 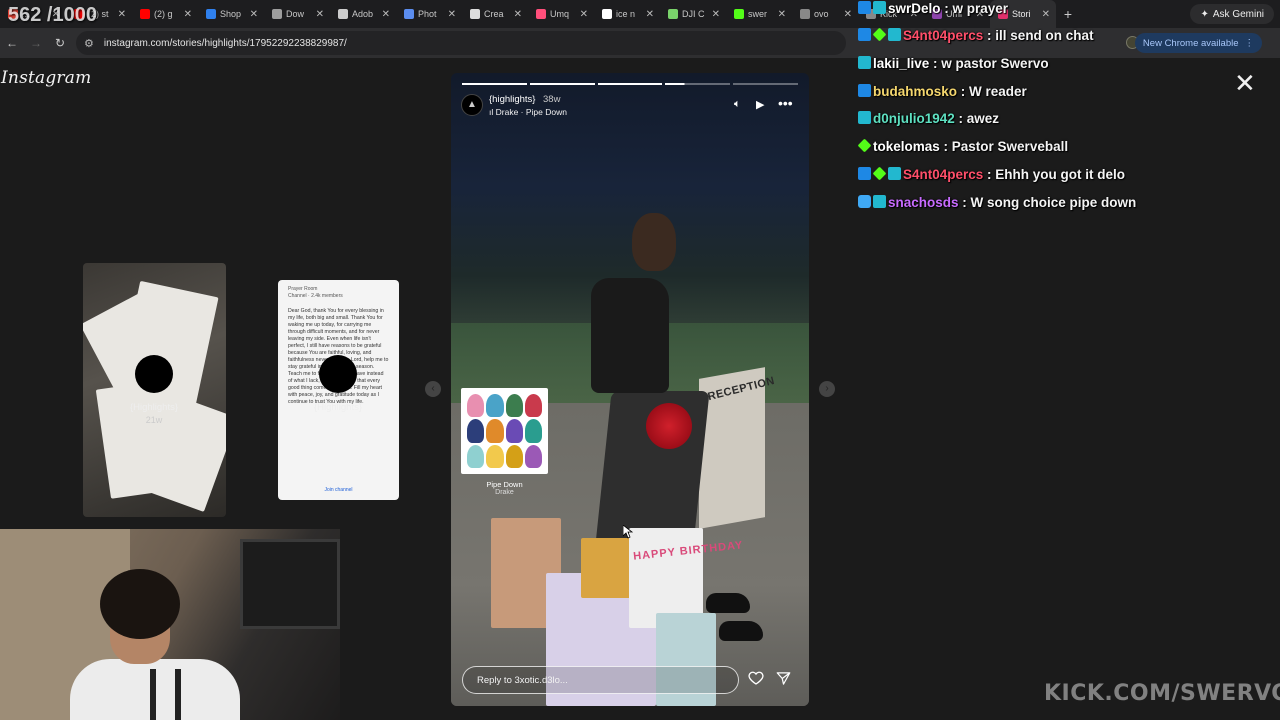 I want to click on browser-tab: Umq ✕, so click(x=561, y=14).